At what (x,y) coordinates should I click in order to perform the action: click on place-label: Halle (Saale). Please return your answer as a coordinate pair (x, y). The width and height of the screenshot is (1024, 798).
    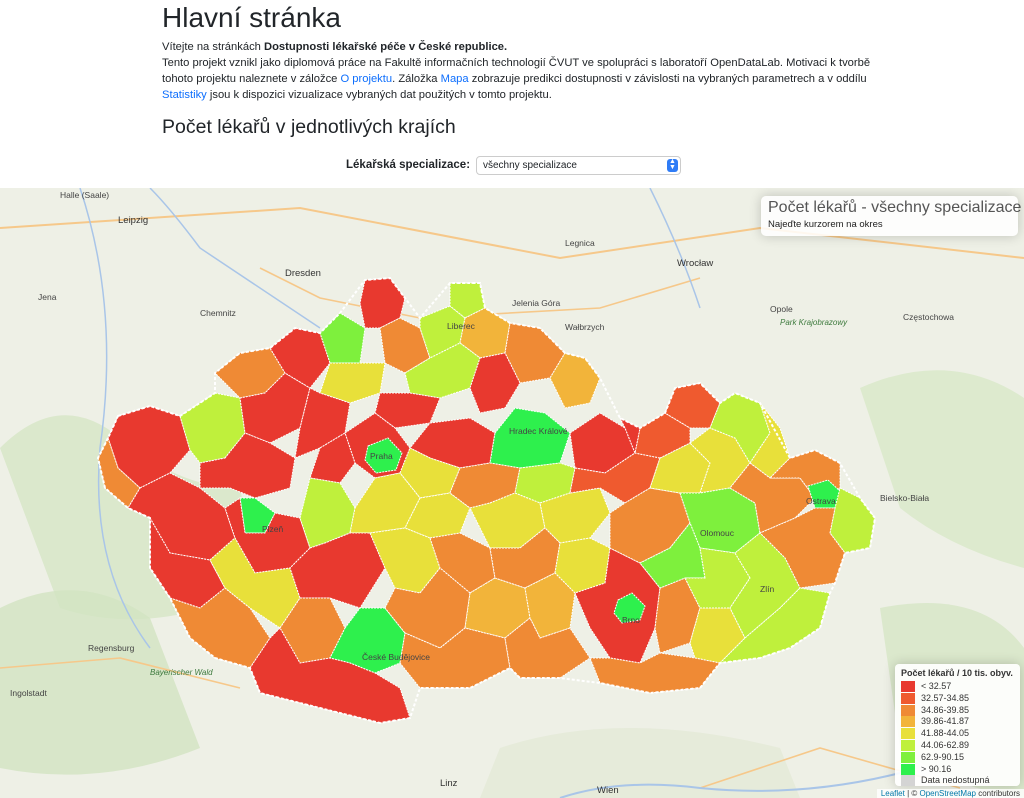
    Looking at the image, I should click on (85, 195).